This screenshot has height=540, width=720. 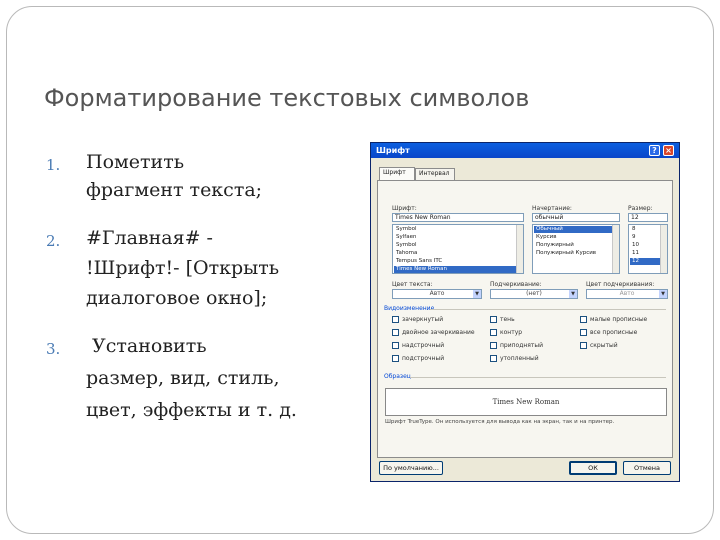 I want to click on ok-button: ОК, so click(x=593, y=468).